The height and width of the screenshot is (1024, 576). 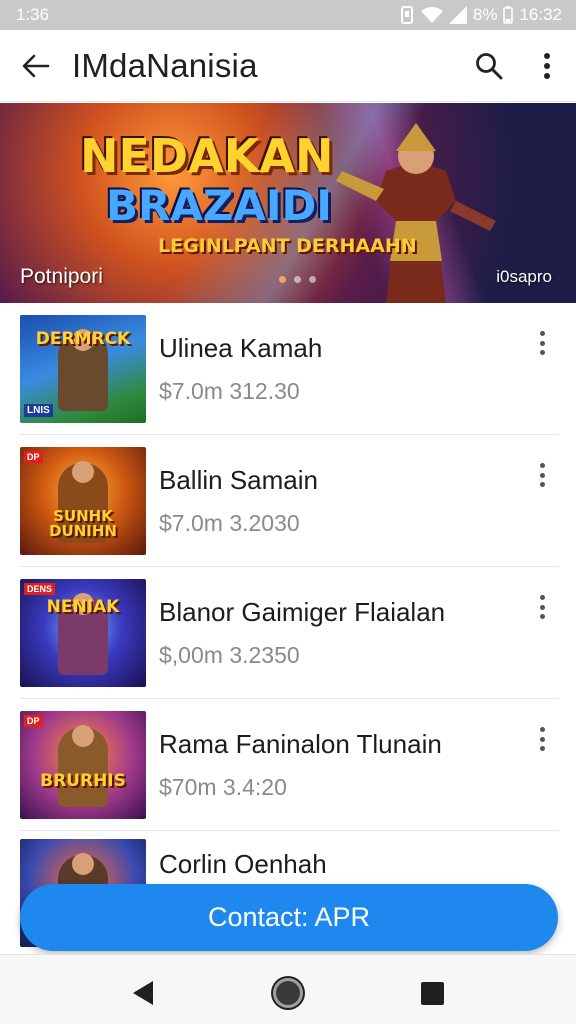 I want to click on item-text: Blanor Gaimiger Flaialan $,00m 3.2350, so click(x=358, y=633).